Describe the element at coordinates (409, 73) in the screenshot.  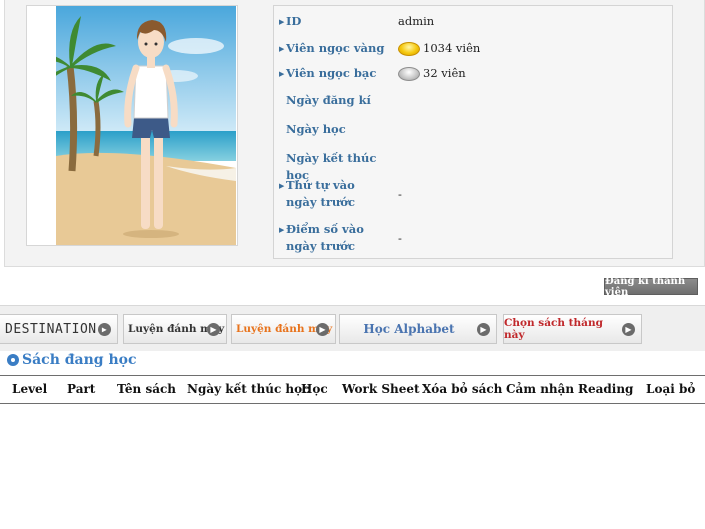
I see `silver-gem-icon` at that location.